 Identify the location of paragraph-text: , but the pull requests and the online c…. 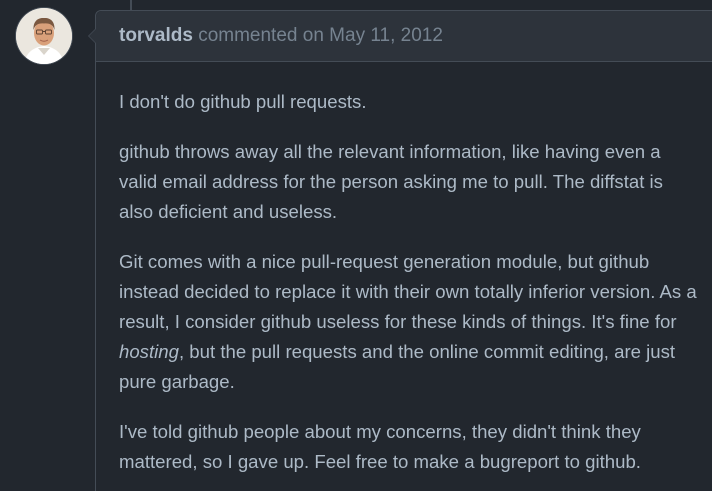
(397, 366).